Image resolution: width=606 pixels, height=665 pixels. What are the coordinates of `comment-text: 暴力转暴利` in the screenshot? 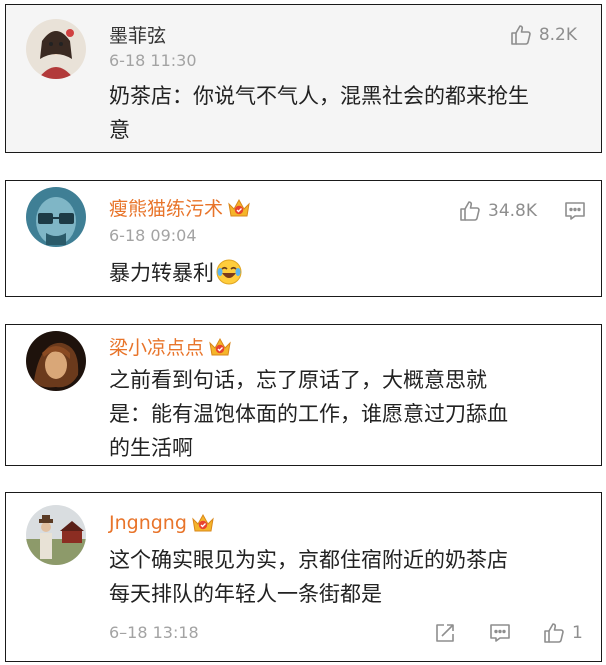 It's located at (175, 273).